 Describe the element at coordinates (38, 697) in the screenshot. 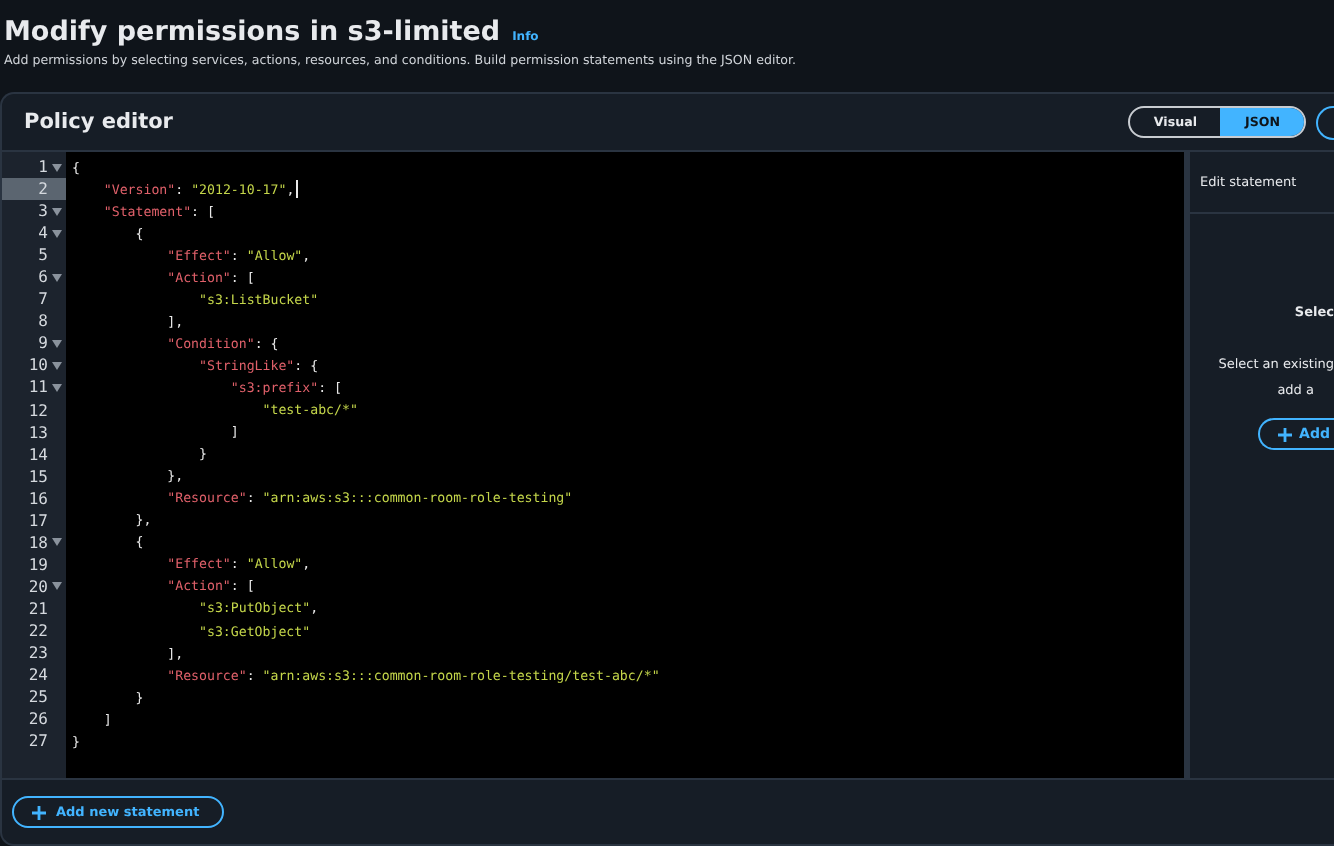

I see `line-number: 25` at that location.